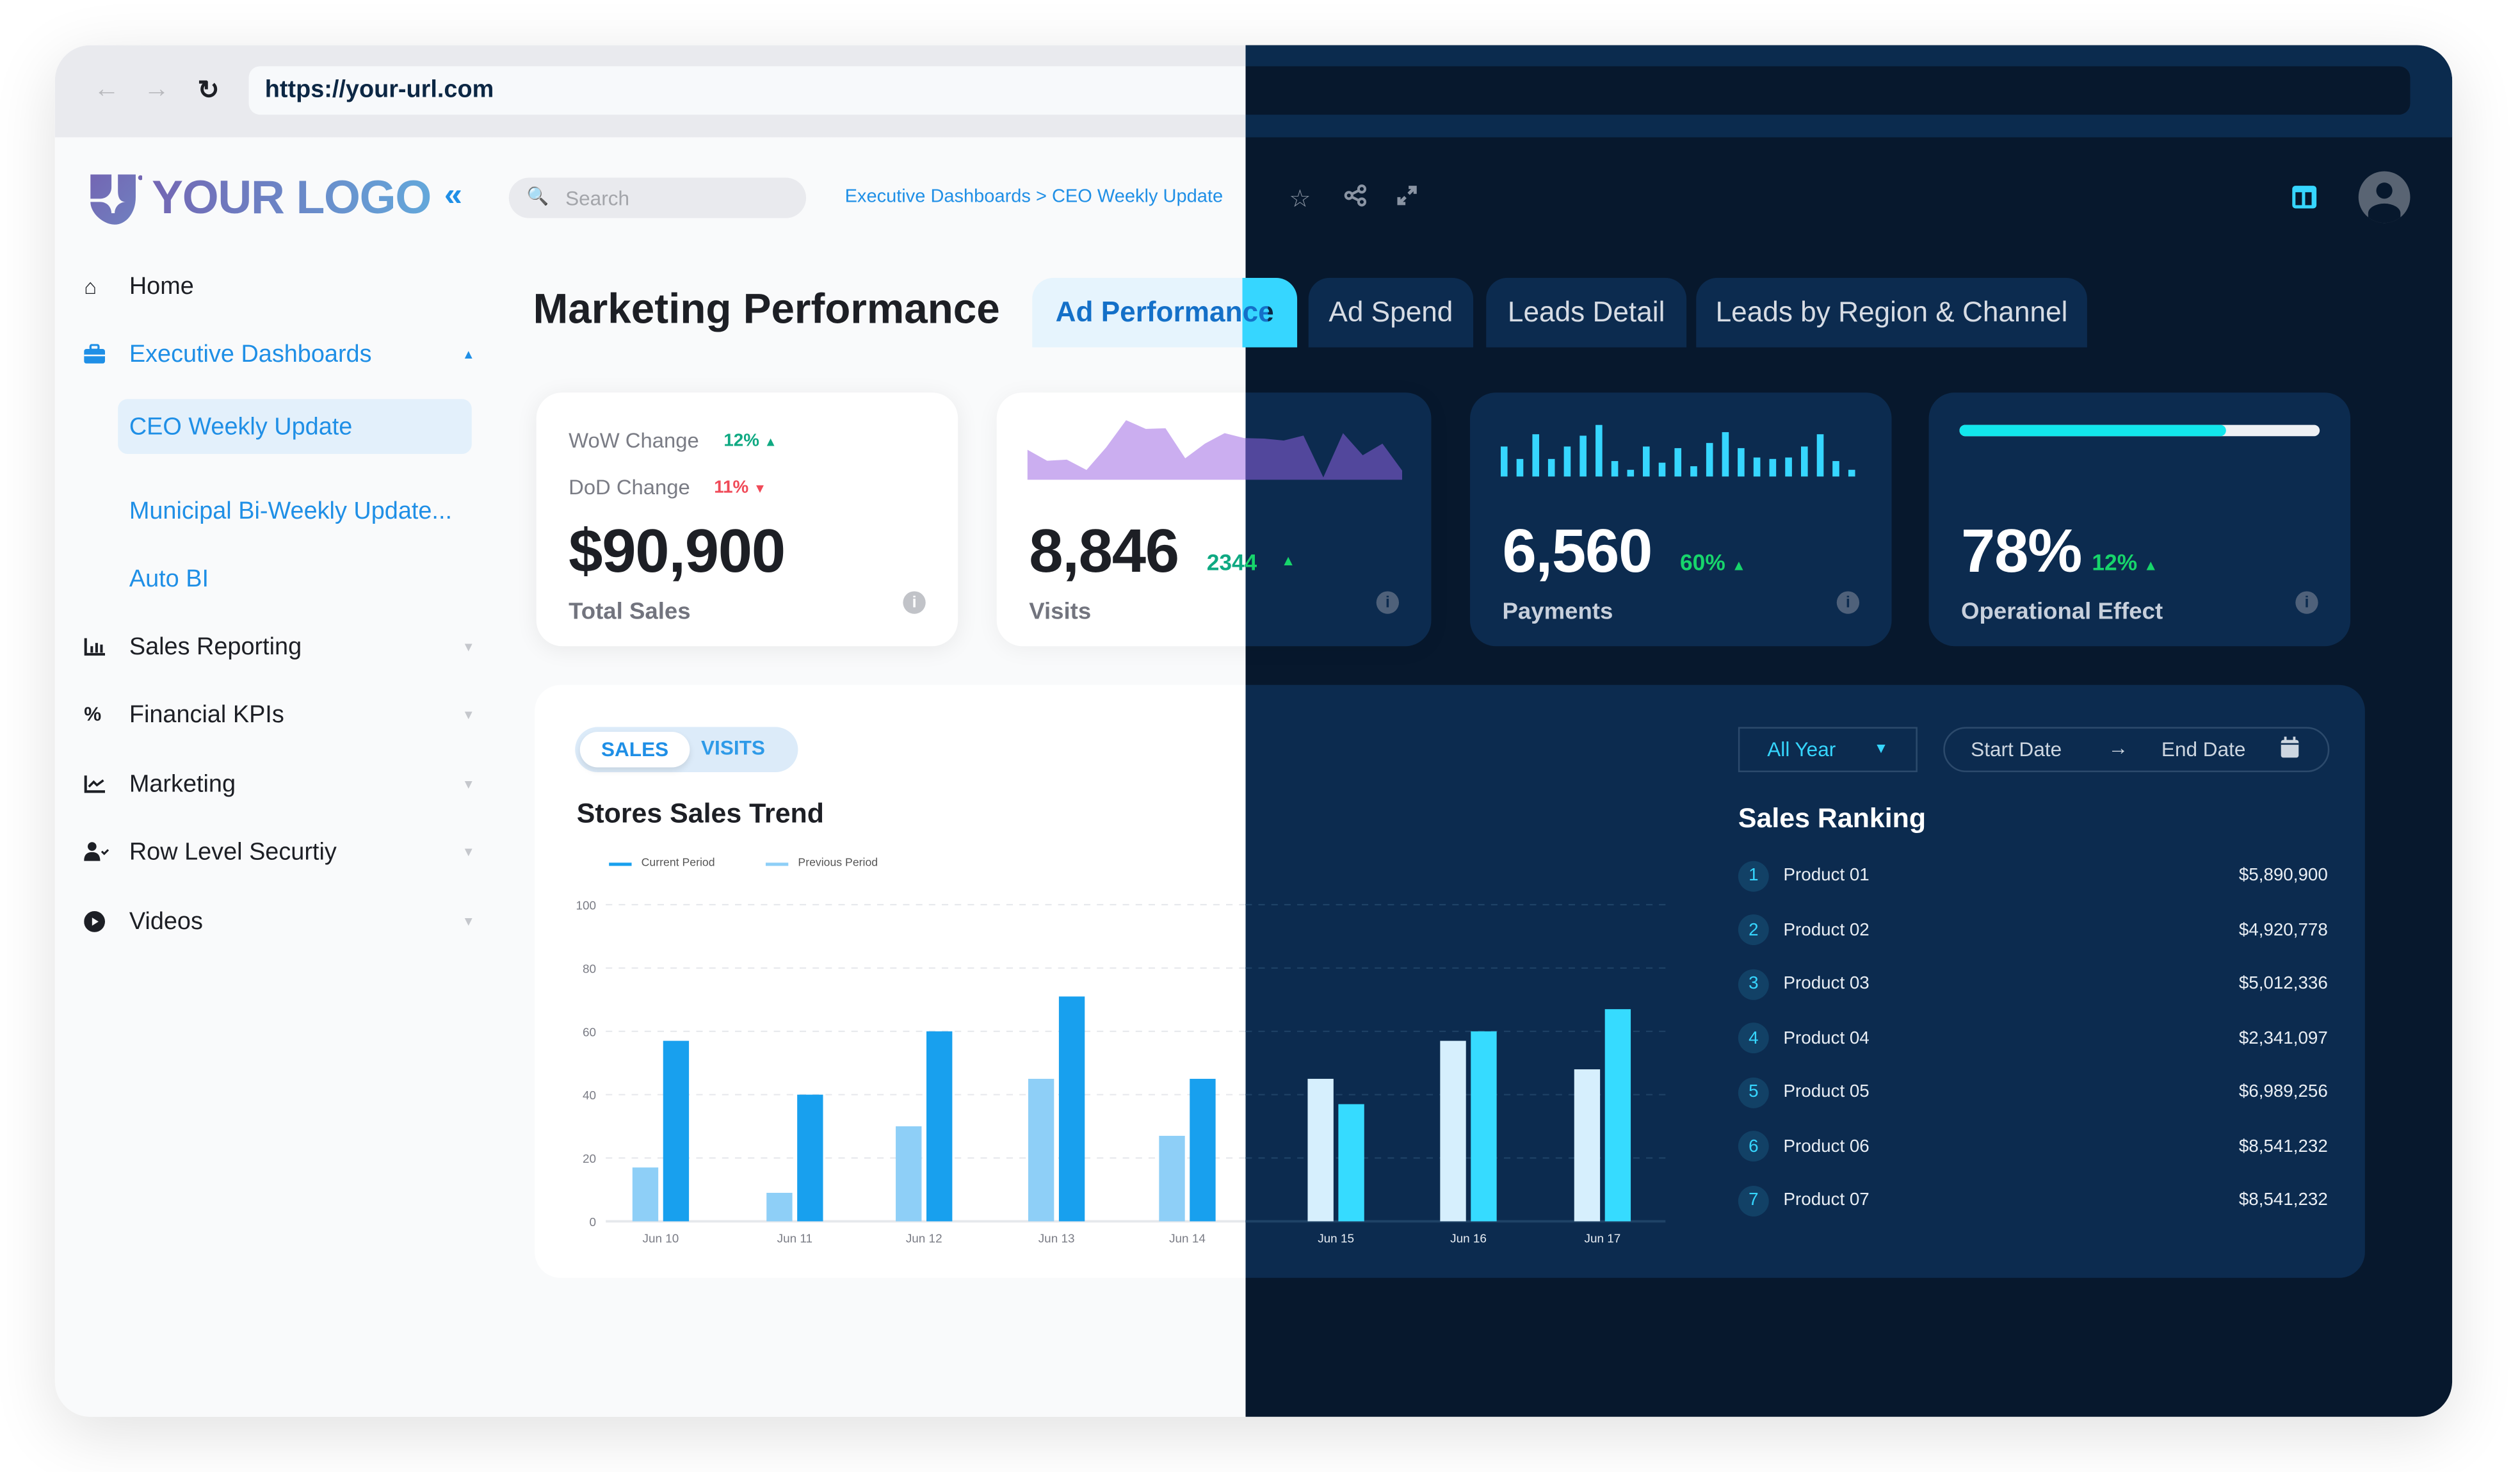  Describe the element at coordinates (1754, 1146) in the screenshot. I see `rank-number: 6` at that location.